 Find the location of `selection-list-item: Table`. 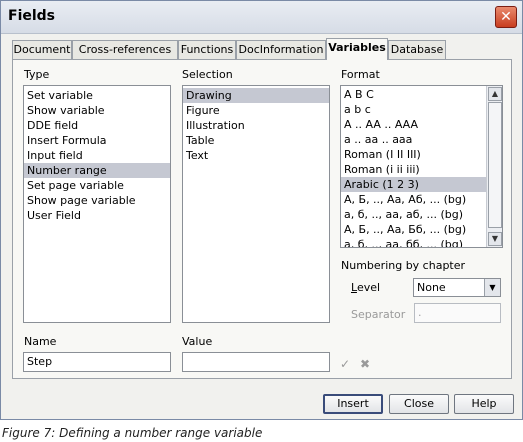

selection-list-item: Table is located at coordinates (256, 140).